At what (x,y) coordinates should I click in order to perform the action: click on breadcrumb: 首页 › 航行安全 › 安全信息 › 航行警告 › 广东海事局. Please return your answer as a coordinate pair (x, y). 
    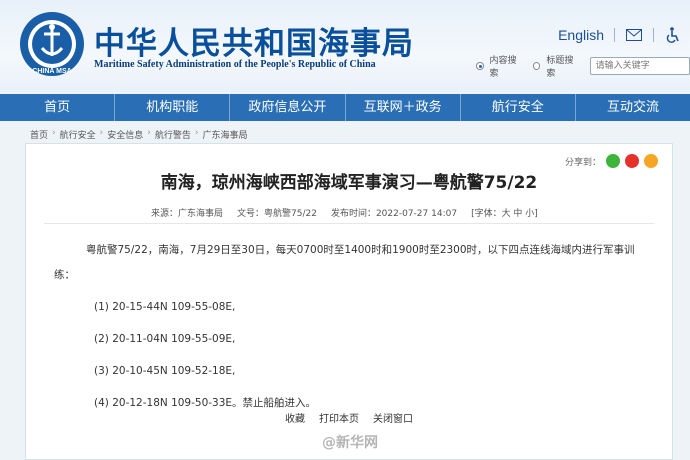
    Looking at the image, I should click on (139, 134).